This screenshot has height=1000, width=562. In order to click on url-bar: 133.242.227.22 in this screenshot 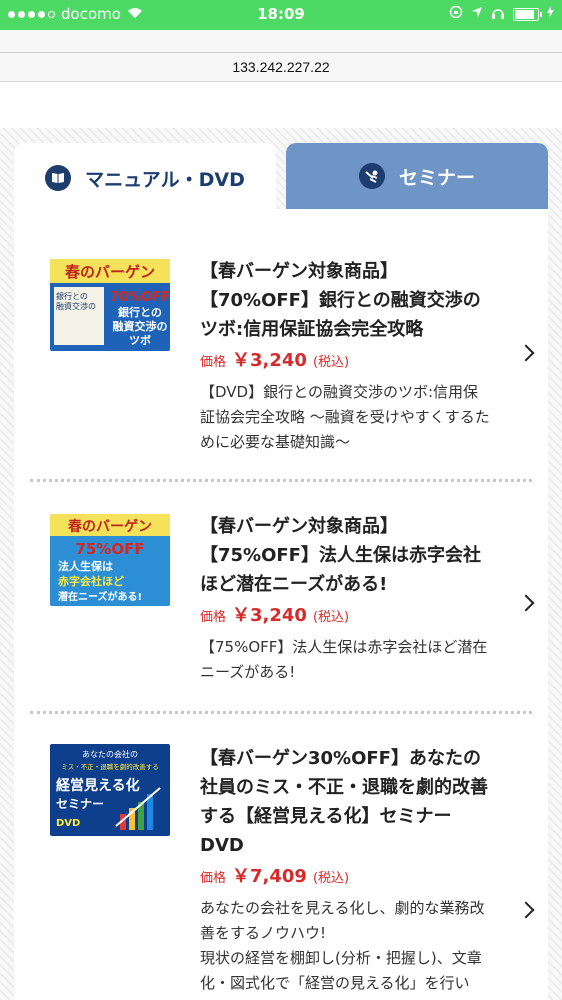, I will do `click(281, 67)`.